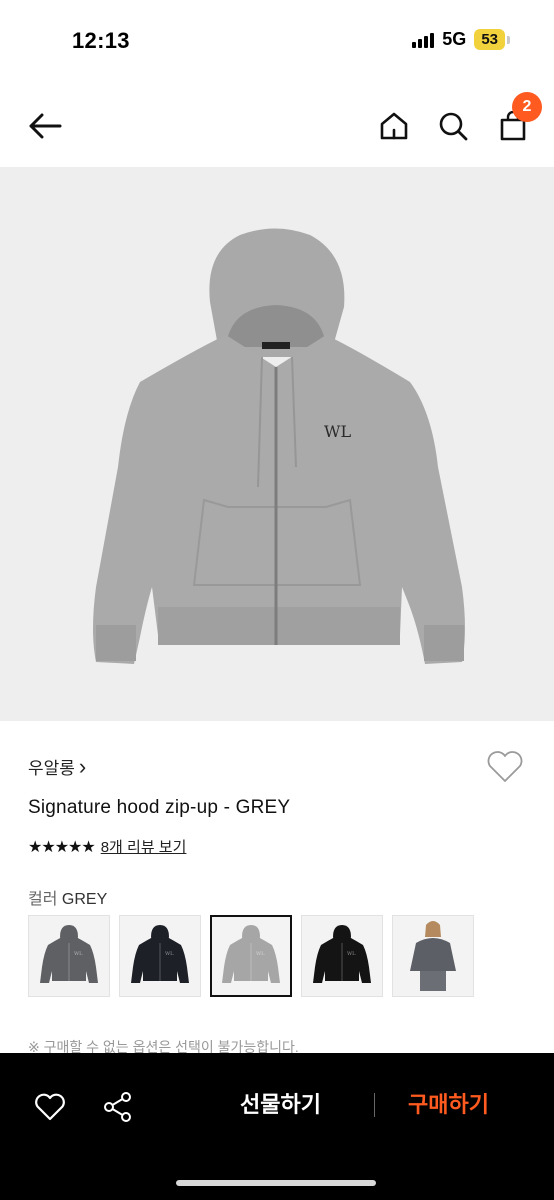  What do you see at coordinates (51, 768) in the screenshot?
I see `brand-name: 우알롱` at bounding box center [51, 768].